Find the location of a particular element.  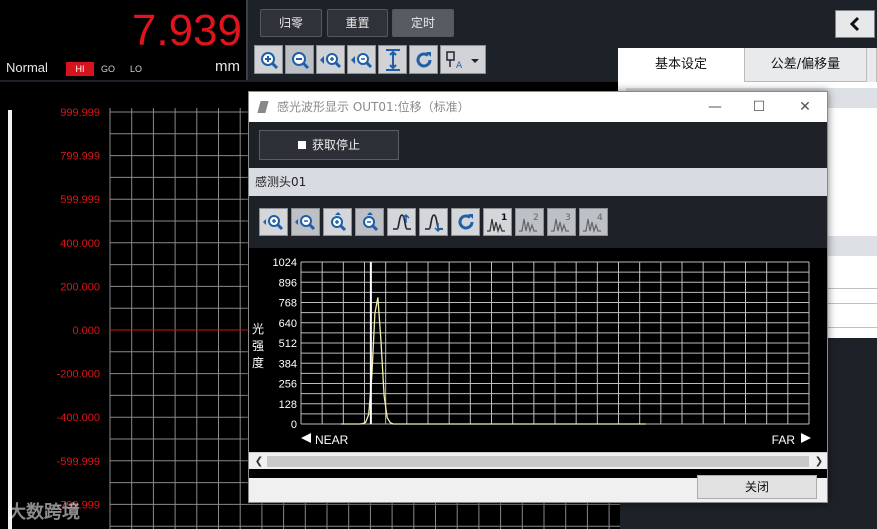

chevron-left-icon is located at coordinates (854, 24).